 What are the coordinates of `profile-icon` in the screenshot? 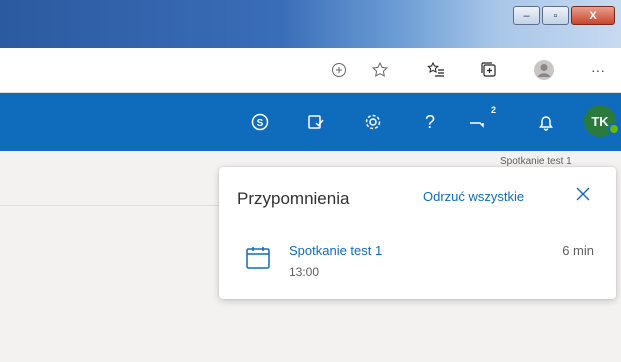 It's located at (544, 70).